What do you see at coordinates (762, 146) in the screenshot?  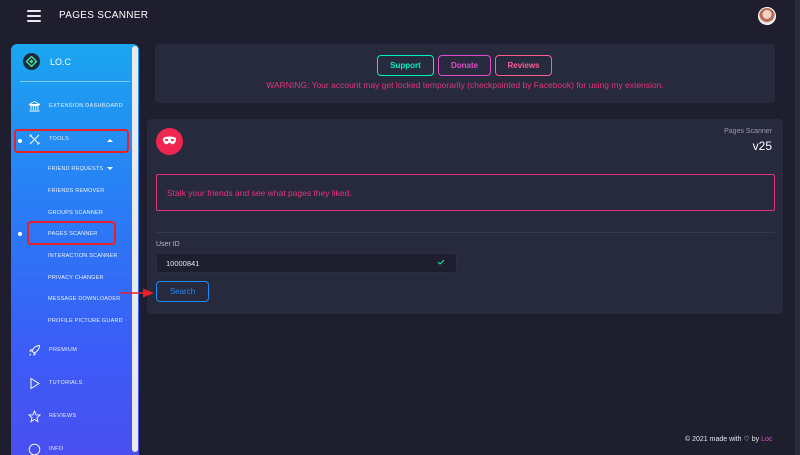 I see `scanner-version: v25` at bounding box center [762, 146].